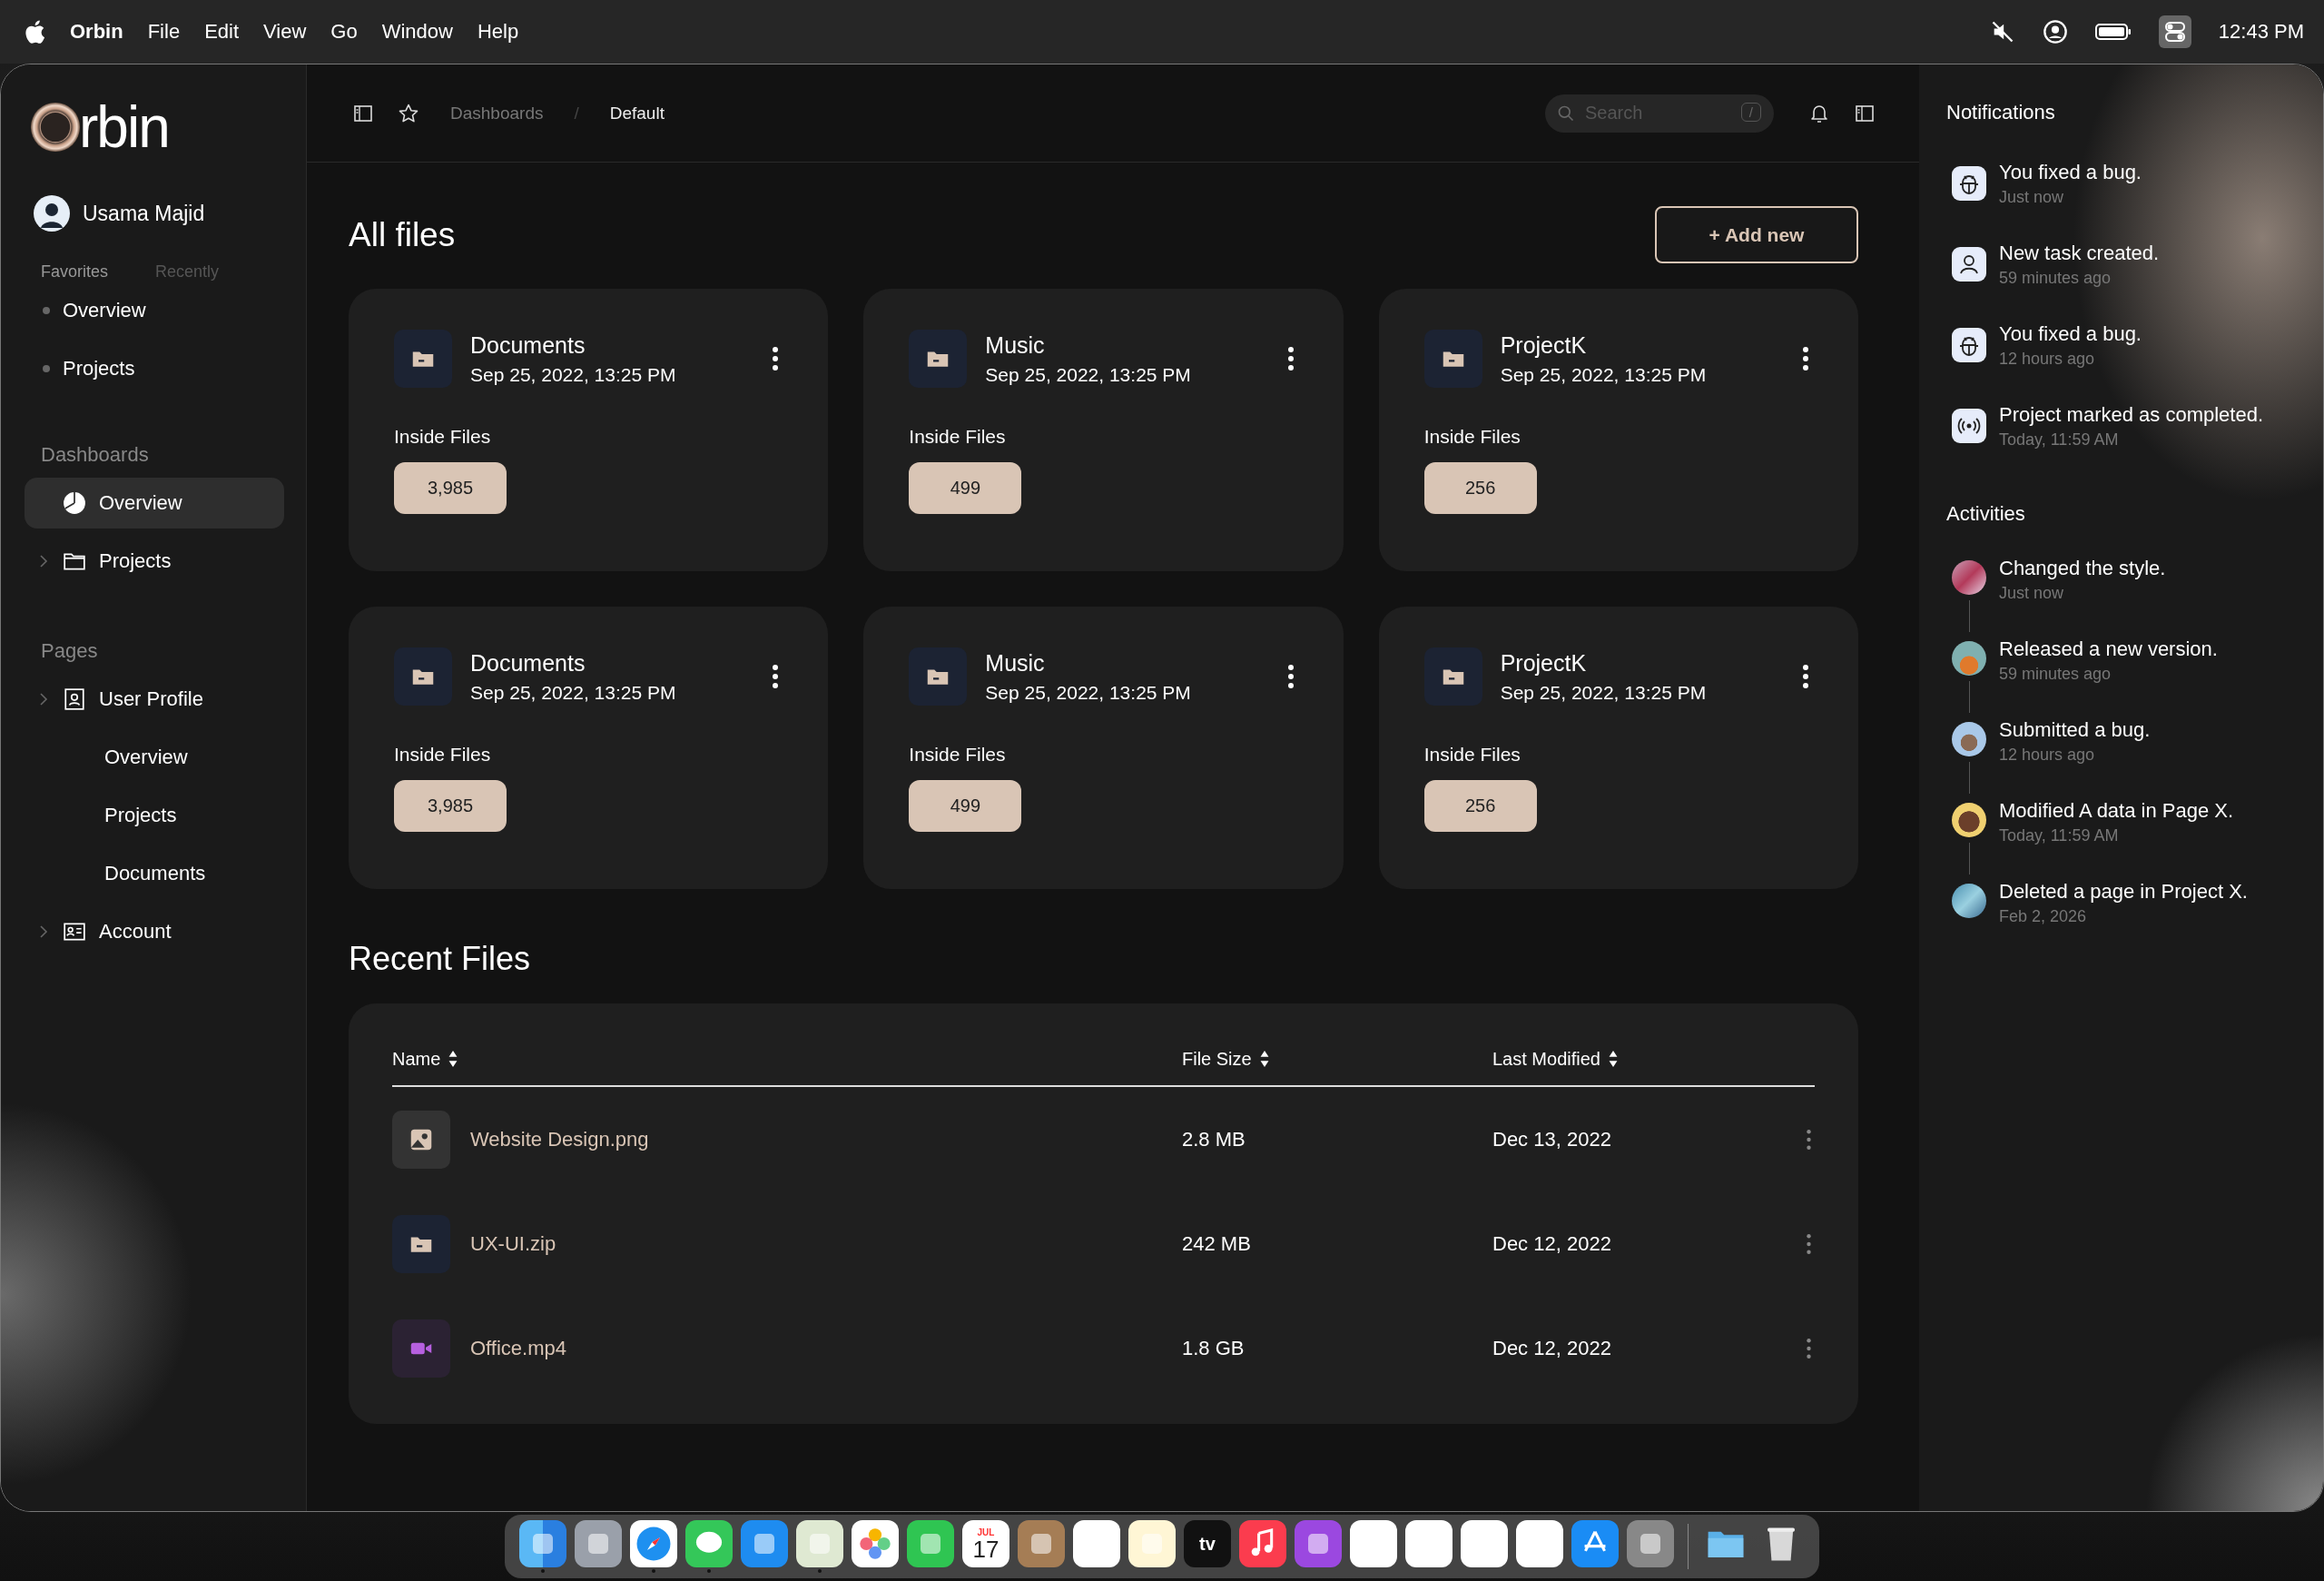  What do you see at coordinates (154, 700) in the screenshot?
I see `nav-item: User Profile` at bounding box center [154, 700].